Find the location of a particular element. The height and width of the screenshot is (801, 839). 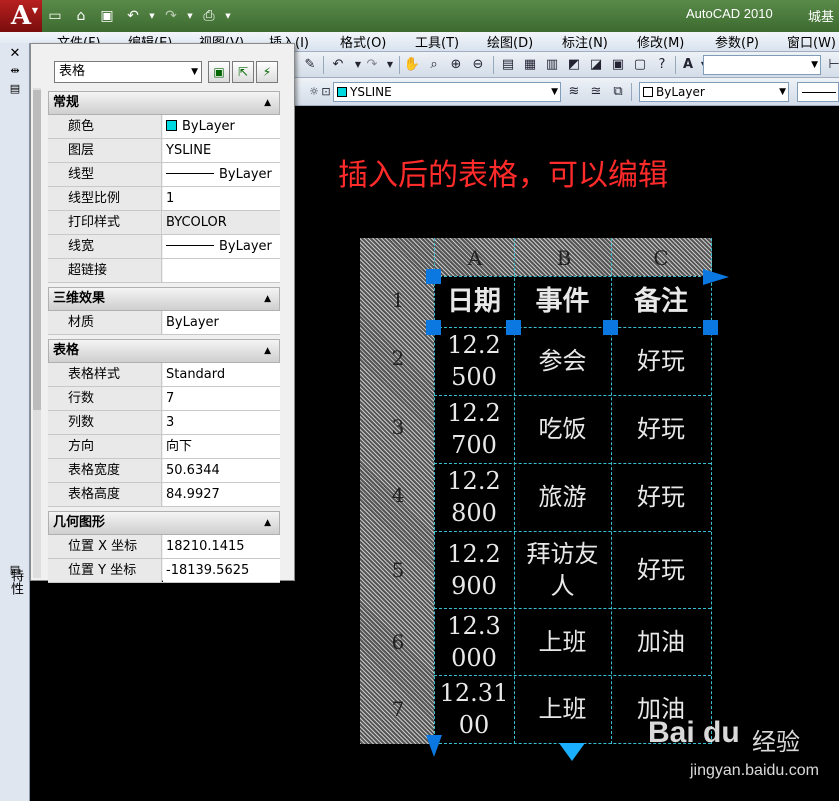

undo-dropdown-icon: ▼ is located at coordinates (152, 16).